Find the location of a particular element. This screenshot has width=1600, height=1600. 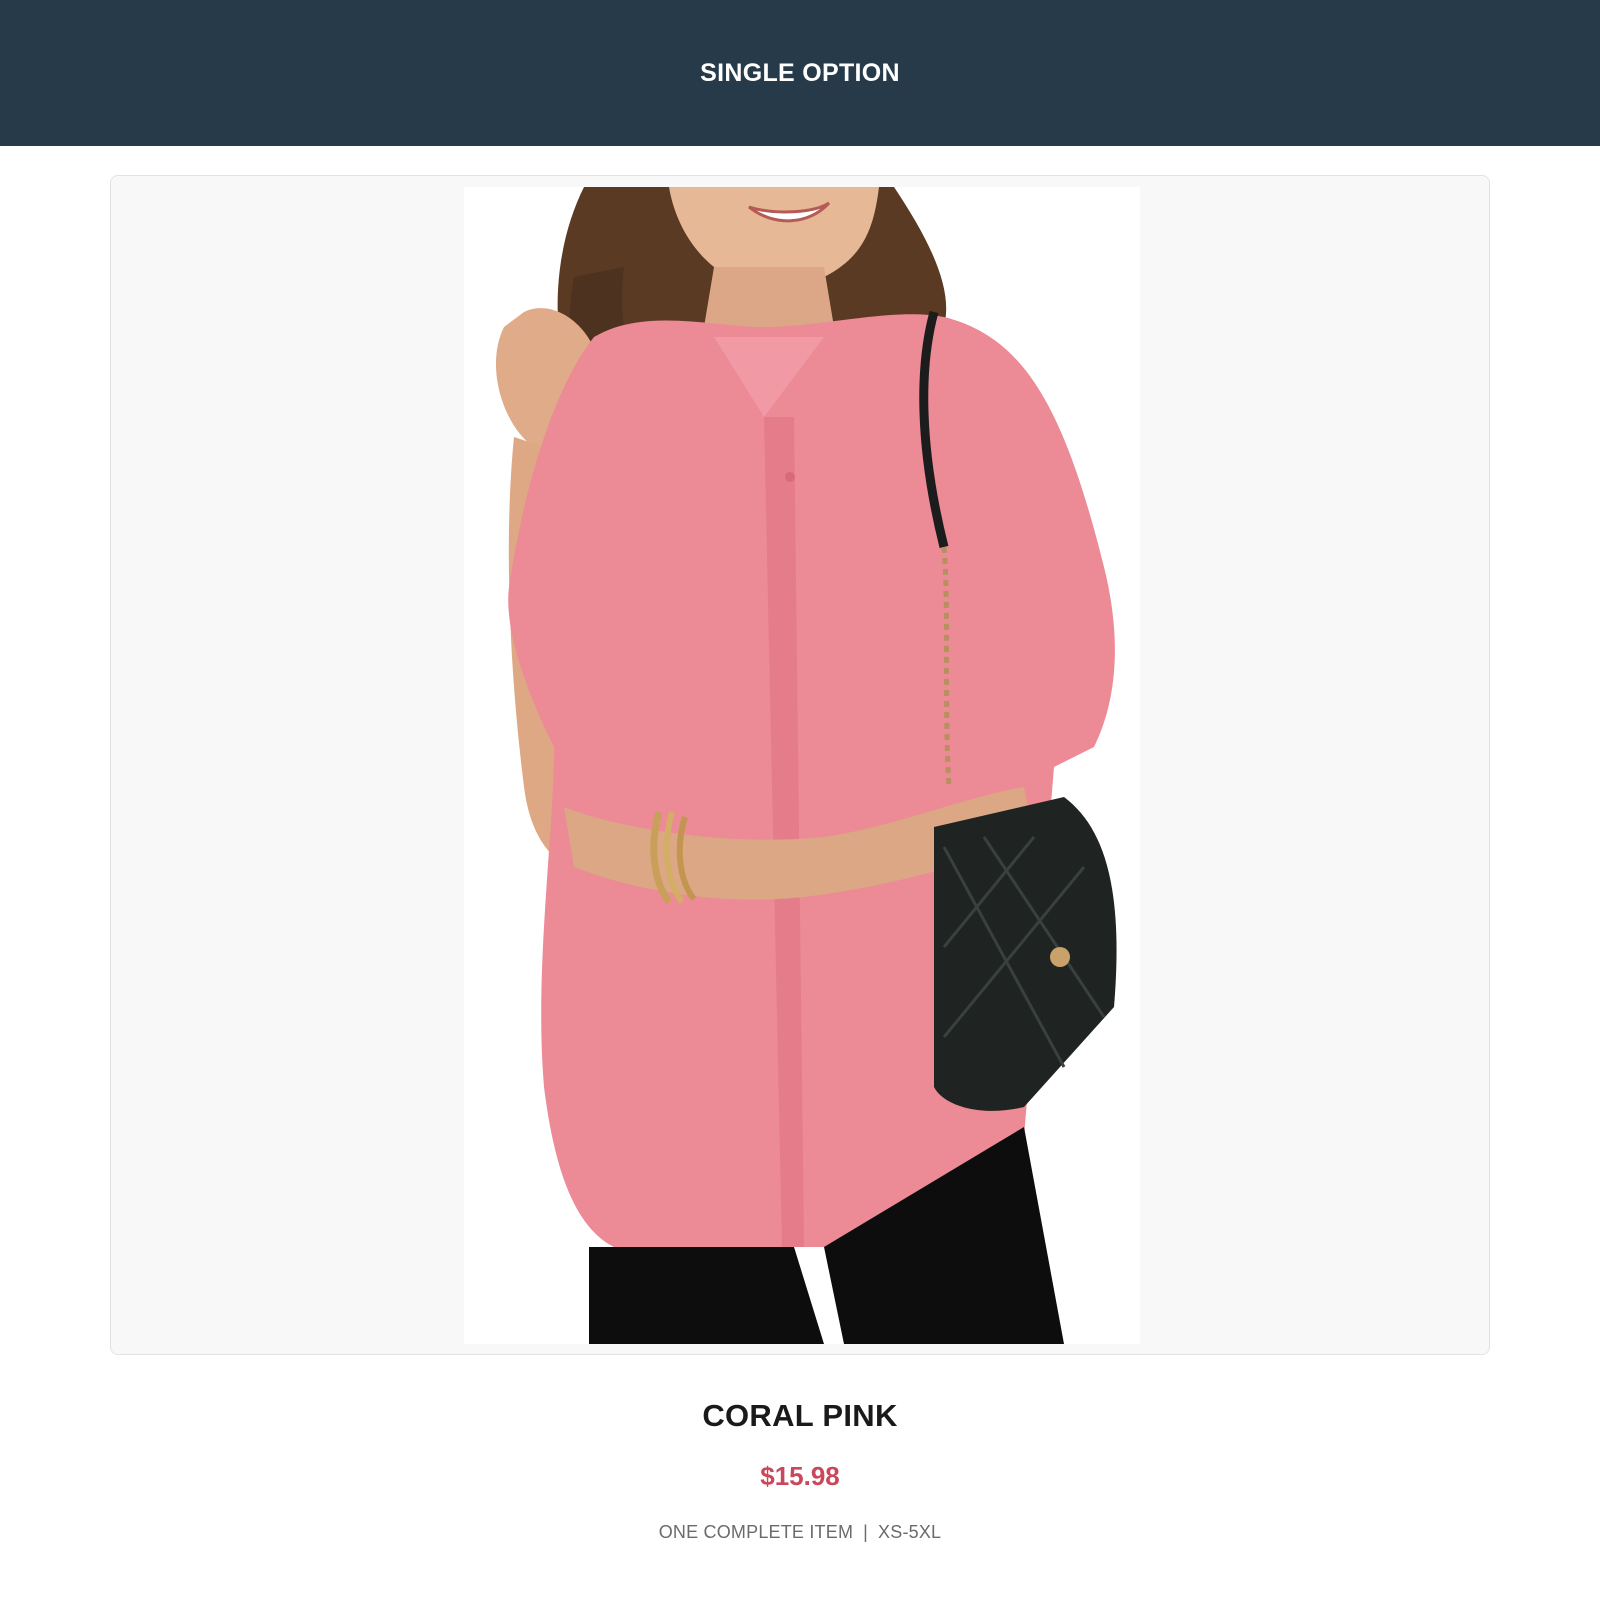

page-header: SINGLE OPTION is located at coordinates (800, 73).